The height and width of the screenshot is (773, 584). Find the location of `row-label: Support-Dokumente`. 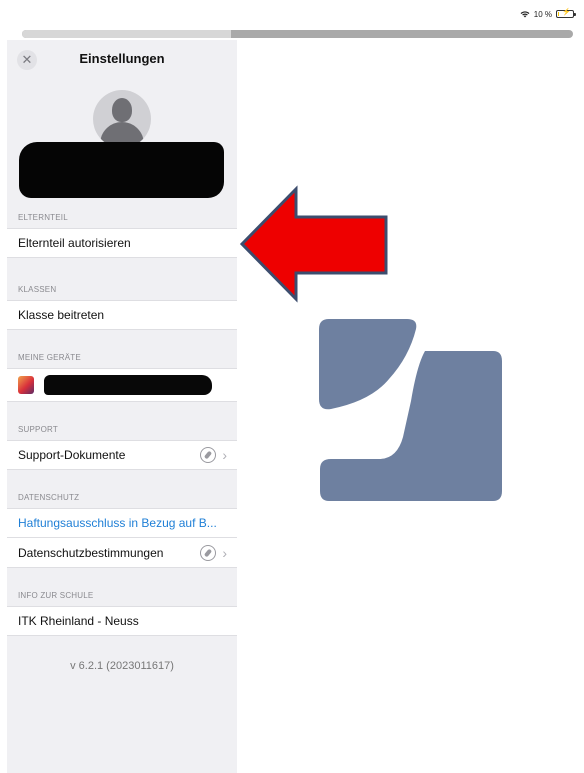

row-label: Support-Dokumente is located at coordinates (72, 455).